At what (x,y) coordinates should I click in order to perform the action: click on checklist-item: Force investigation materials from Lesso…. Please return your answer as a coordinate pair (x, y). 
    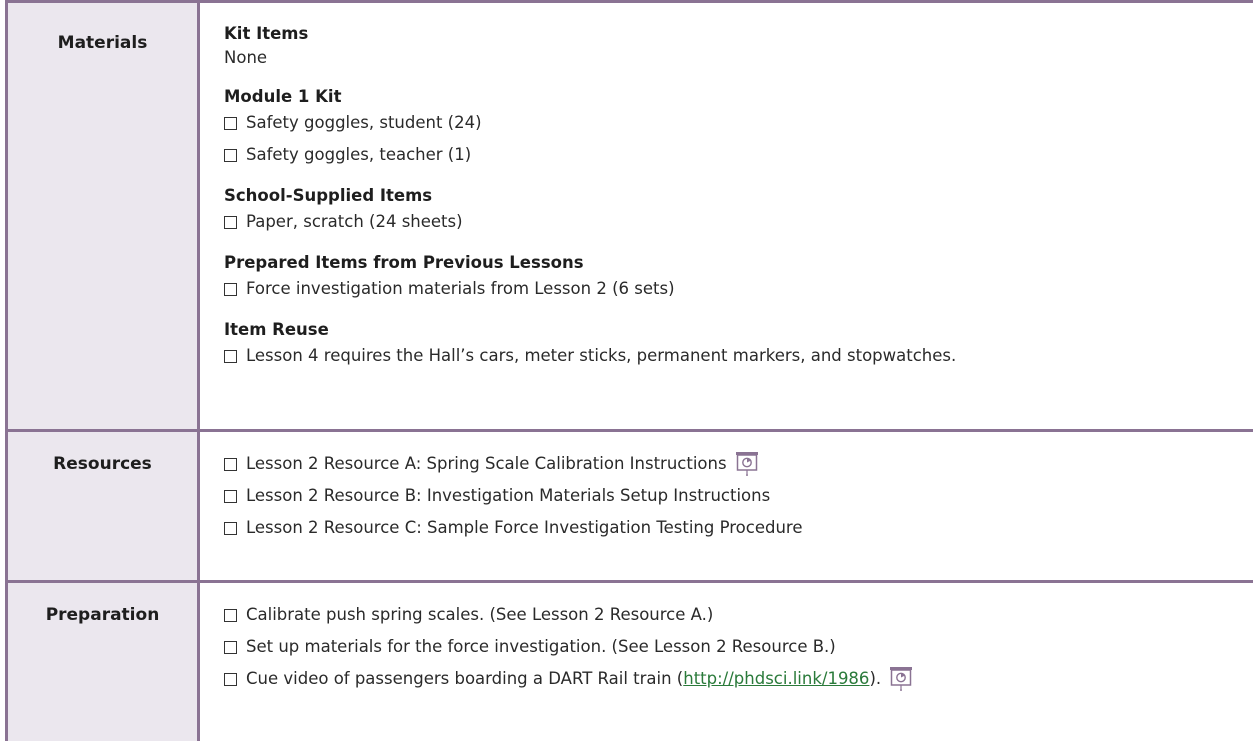
    Looking at the image, I should click on (738, 289).